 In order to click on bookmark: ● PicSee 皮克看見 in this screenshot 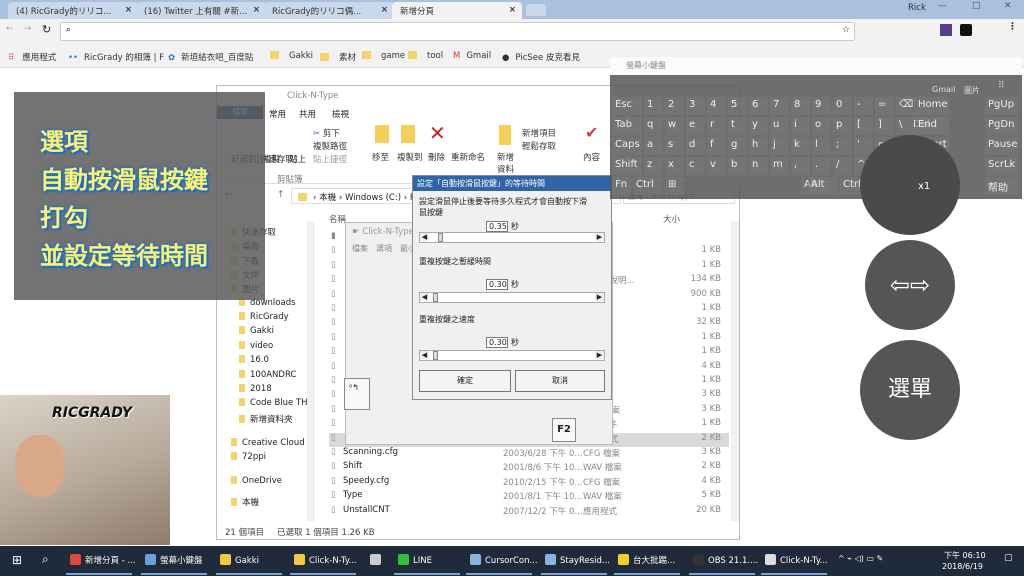, I will do `click(541, 57)`.